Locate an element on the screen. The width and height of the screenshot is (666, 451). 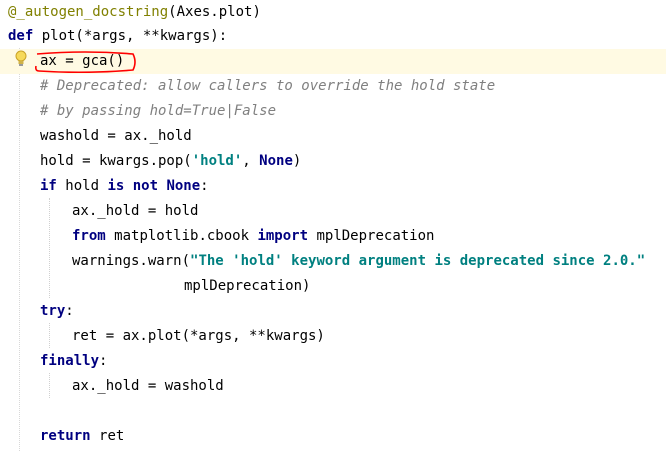
code-text: ret = ax.plot(*args, **kwargs) is located at coordinates (198, 336).